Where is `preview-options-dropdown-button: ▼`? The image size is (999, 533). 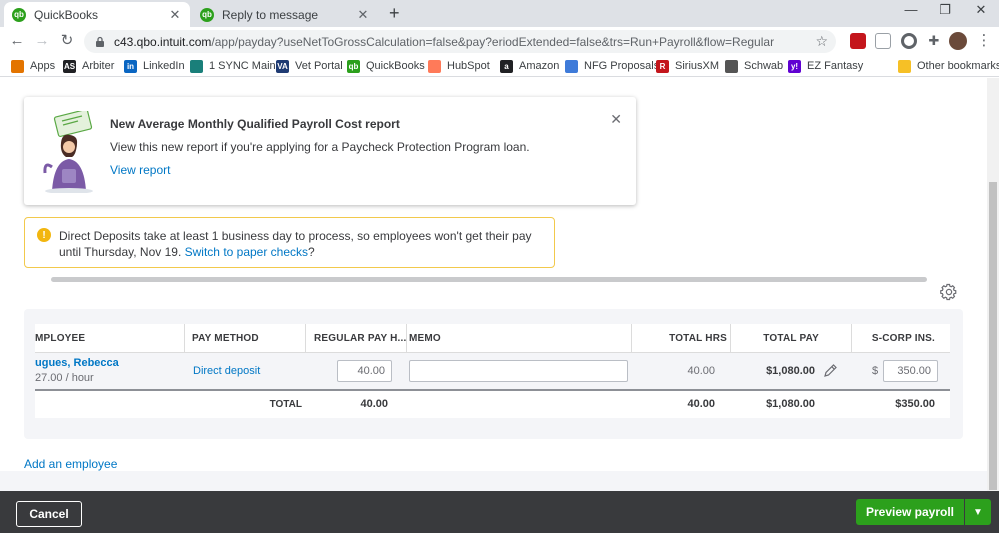 preview-options-dropdown-button: ▼ is located at coordinates (978, 512).